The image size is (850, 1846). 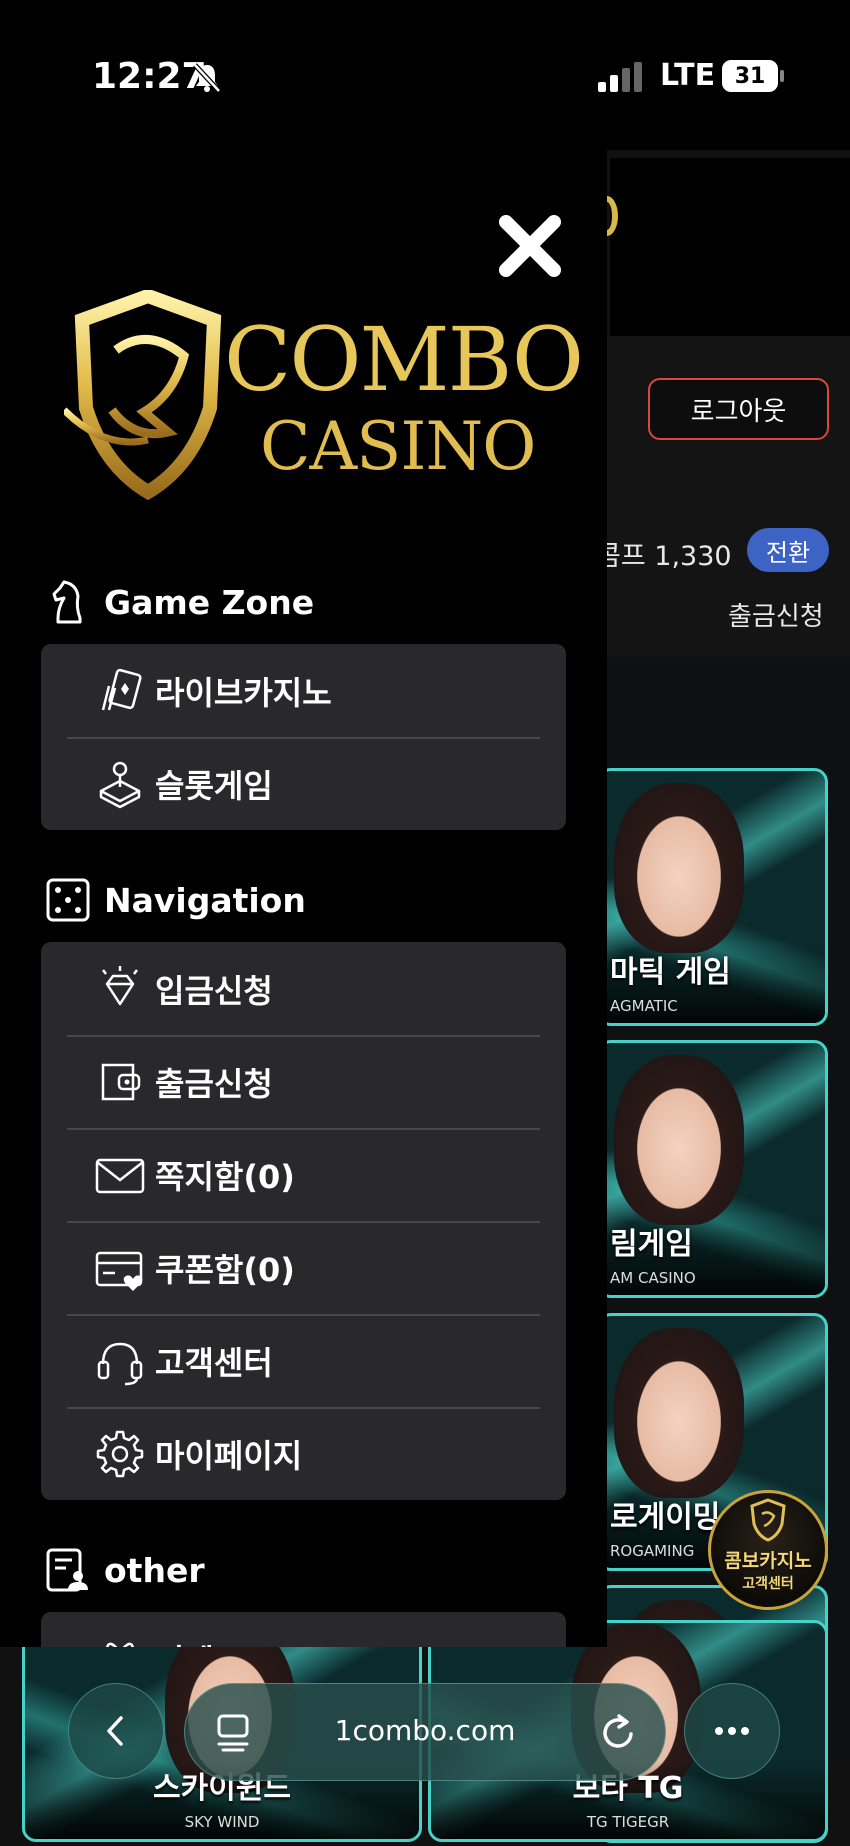 I want to click on menu-item-label: 쪽지함(0), so click(x=225, y=1176).